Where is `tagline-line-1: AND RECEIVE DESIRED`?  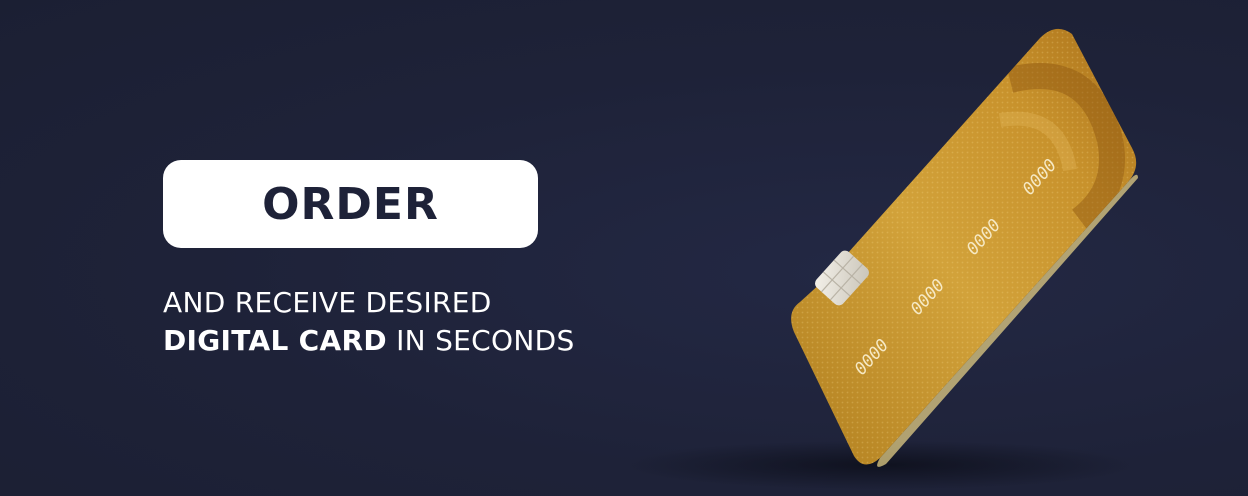 tagline-line-1: AND RECEIVE DESIRED is located at coordinates (327, 302).